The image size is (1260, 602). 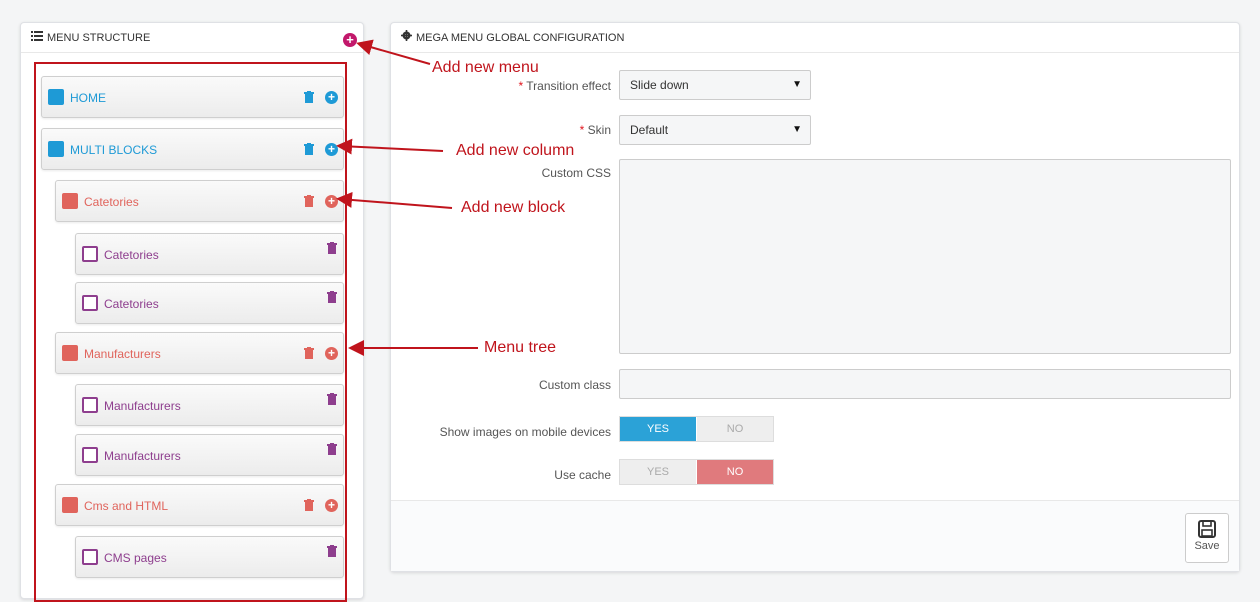 I want to click on save-button: Save, so click(x=1207, y=538).